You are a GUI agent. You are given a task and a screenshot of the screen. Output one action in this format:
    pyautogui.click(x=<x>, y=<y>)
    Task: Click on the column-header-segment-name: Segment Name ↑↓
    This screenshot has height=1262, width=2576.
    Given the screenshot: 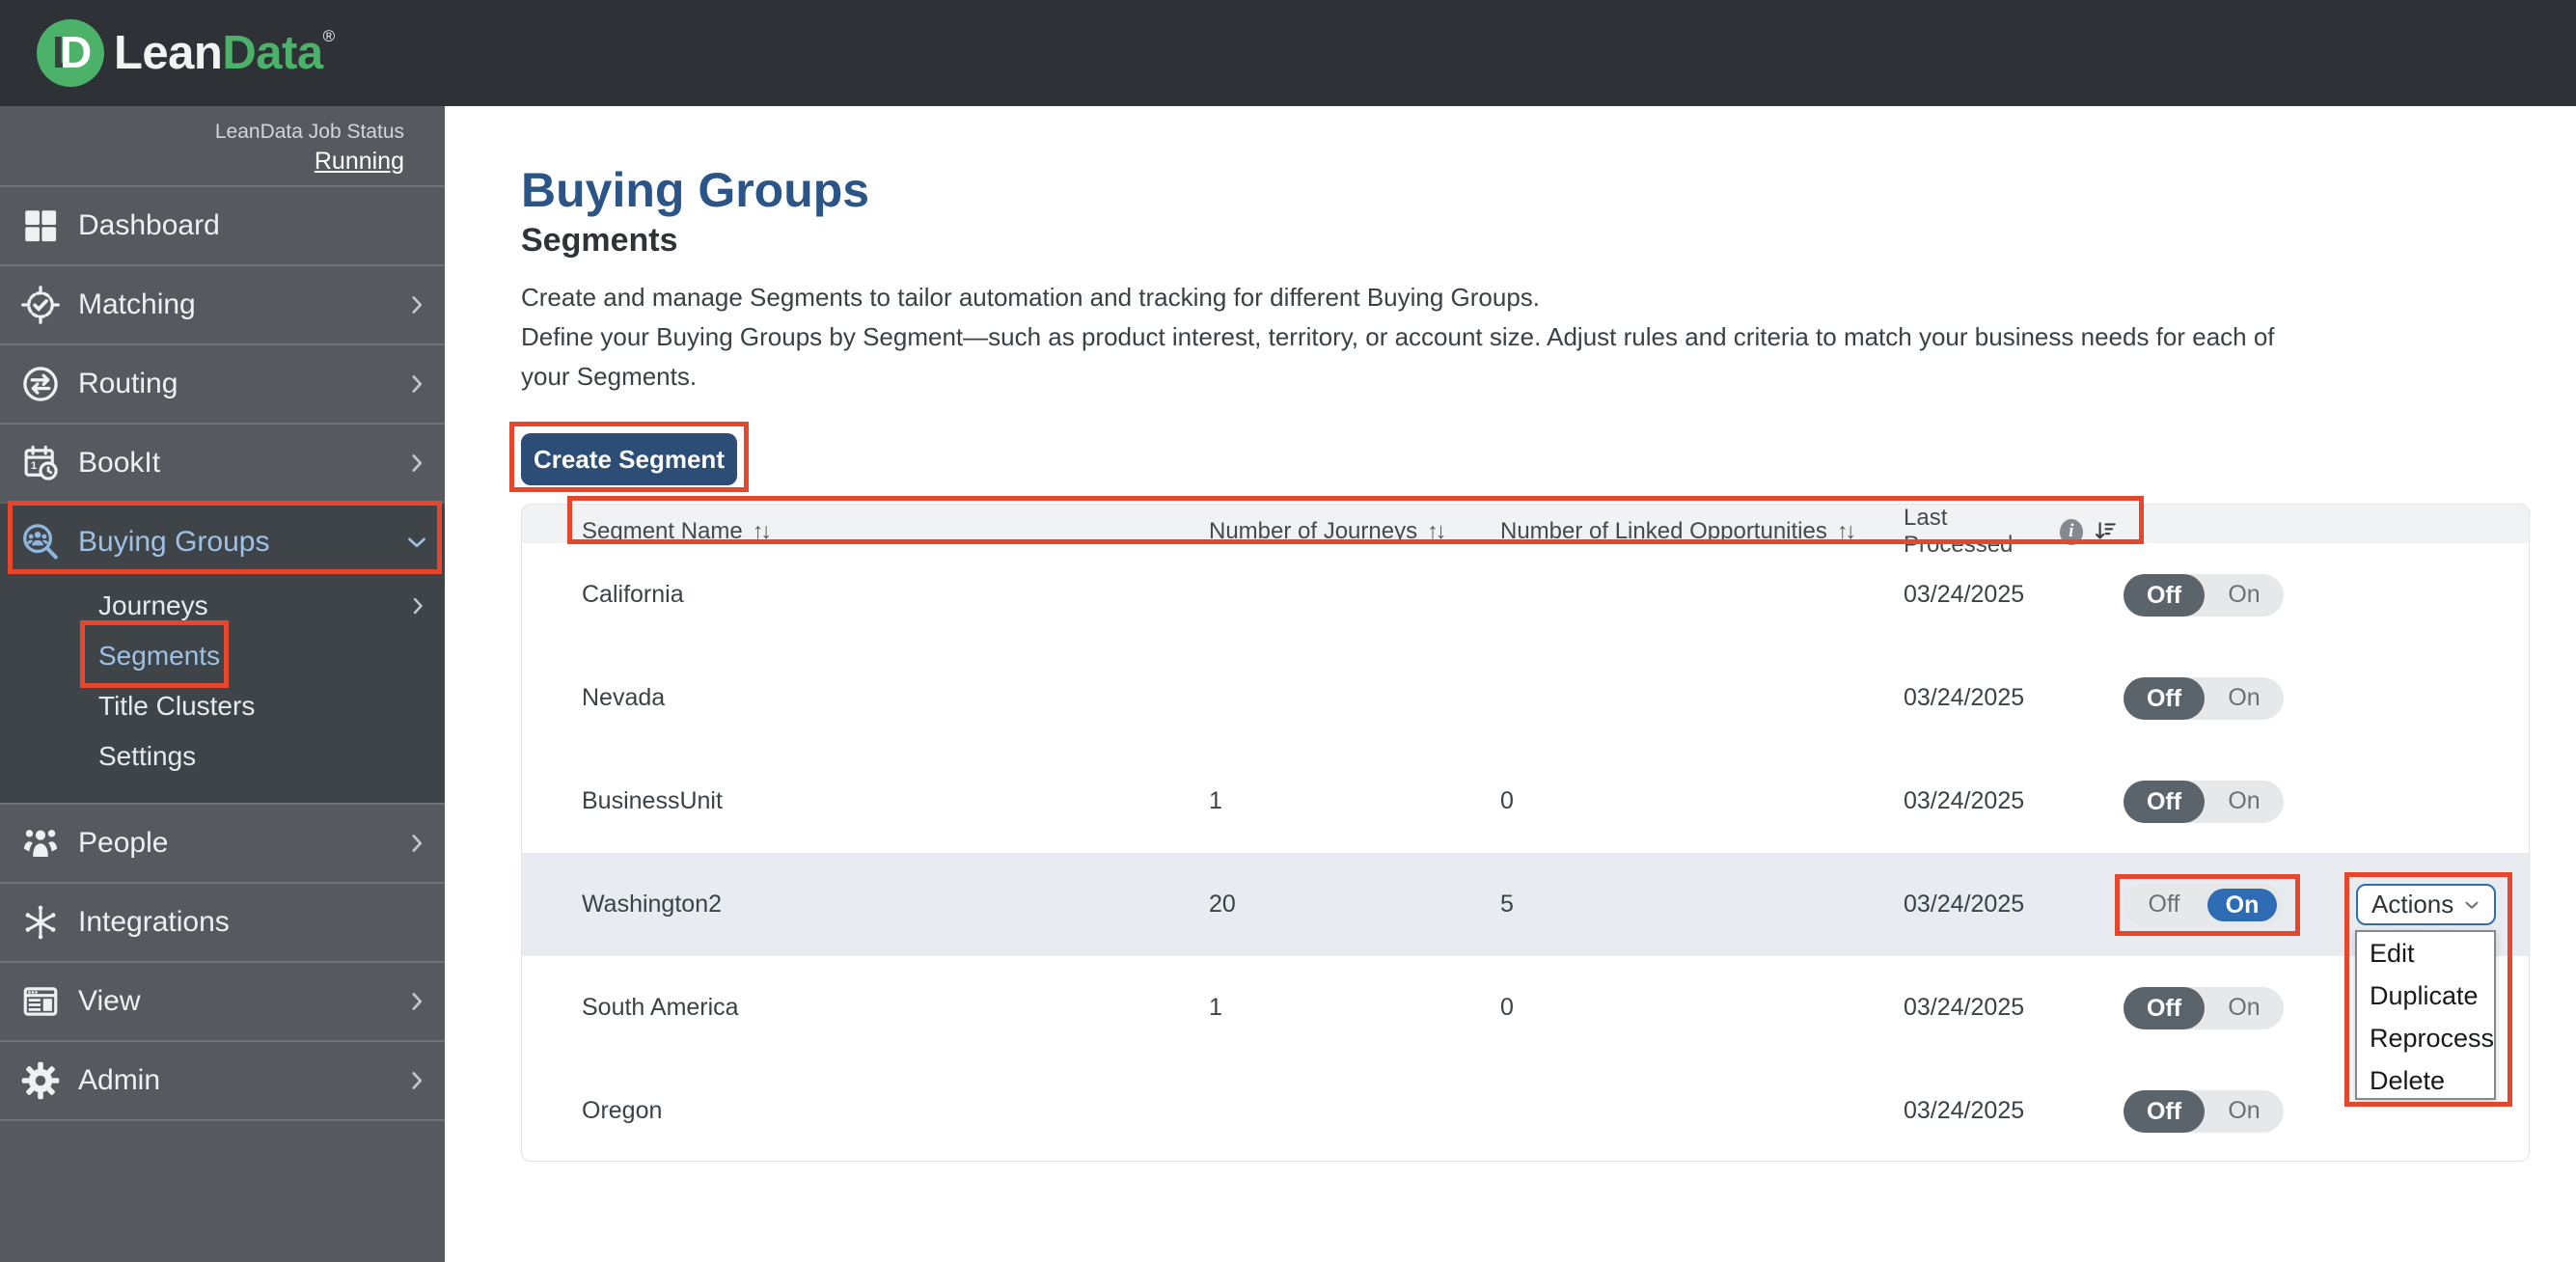 What is the action you would take?
    pyautogui.click(x=864, y=531)
    